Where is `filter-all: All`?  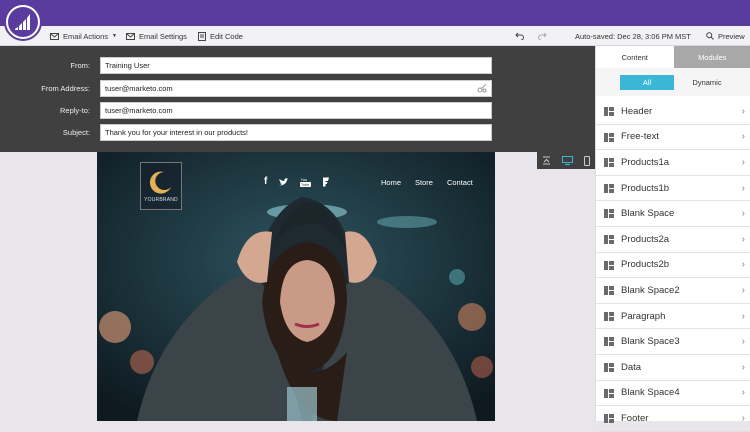 filter-all: All is located at coordinates (647, 82).